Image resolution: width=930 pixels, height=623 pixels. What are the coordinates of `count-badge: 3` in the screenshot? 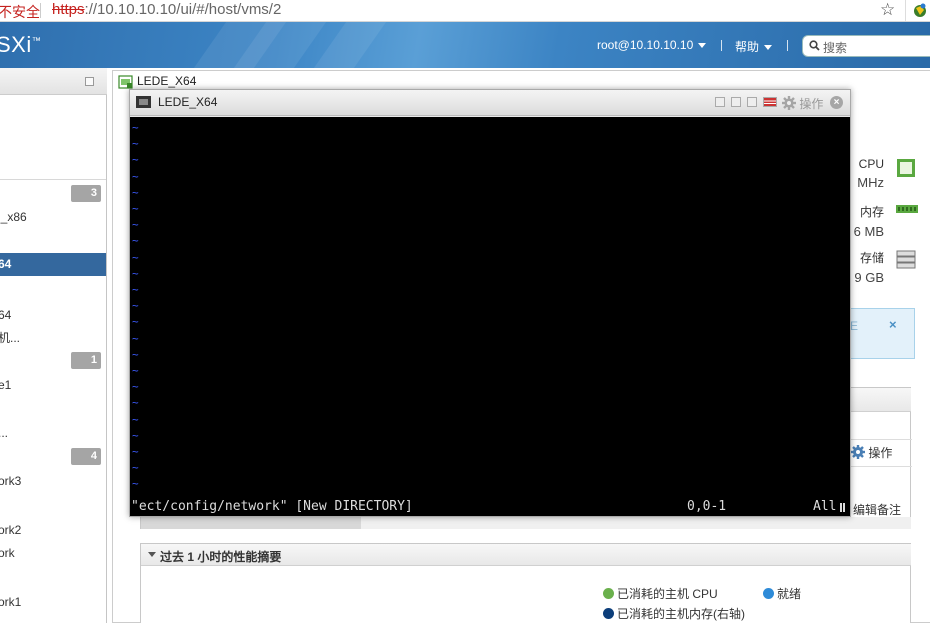 It's located at (86, 193).